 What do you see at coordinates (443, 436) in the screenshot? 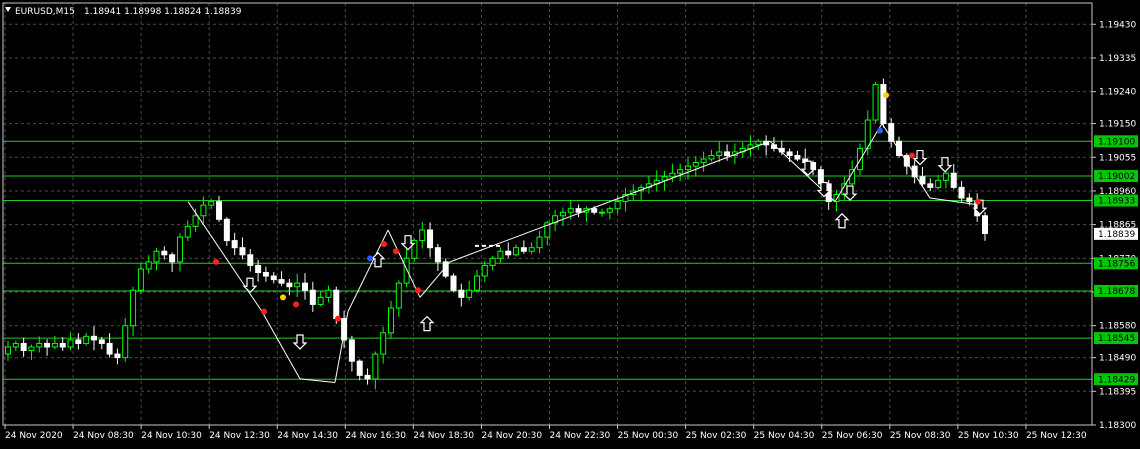
I see `time-tick-label: 24 Nov 18:30` at bounding box center [443, 436].